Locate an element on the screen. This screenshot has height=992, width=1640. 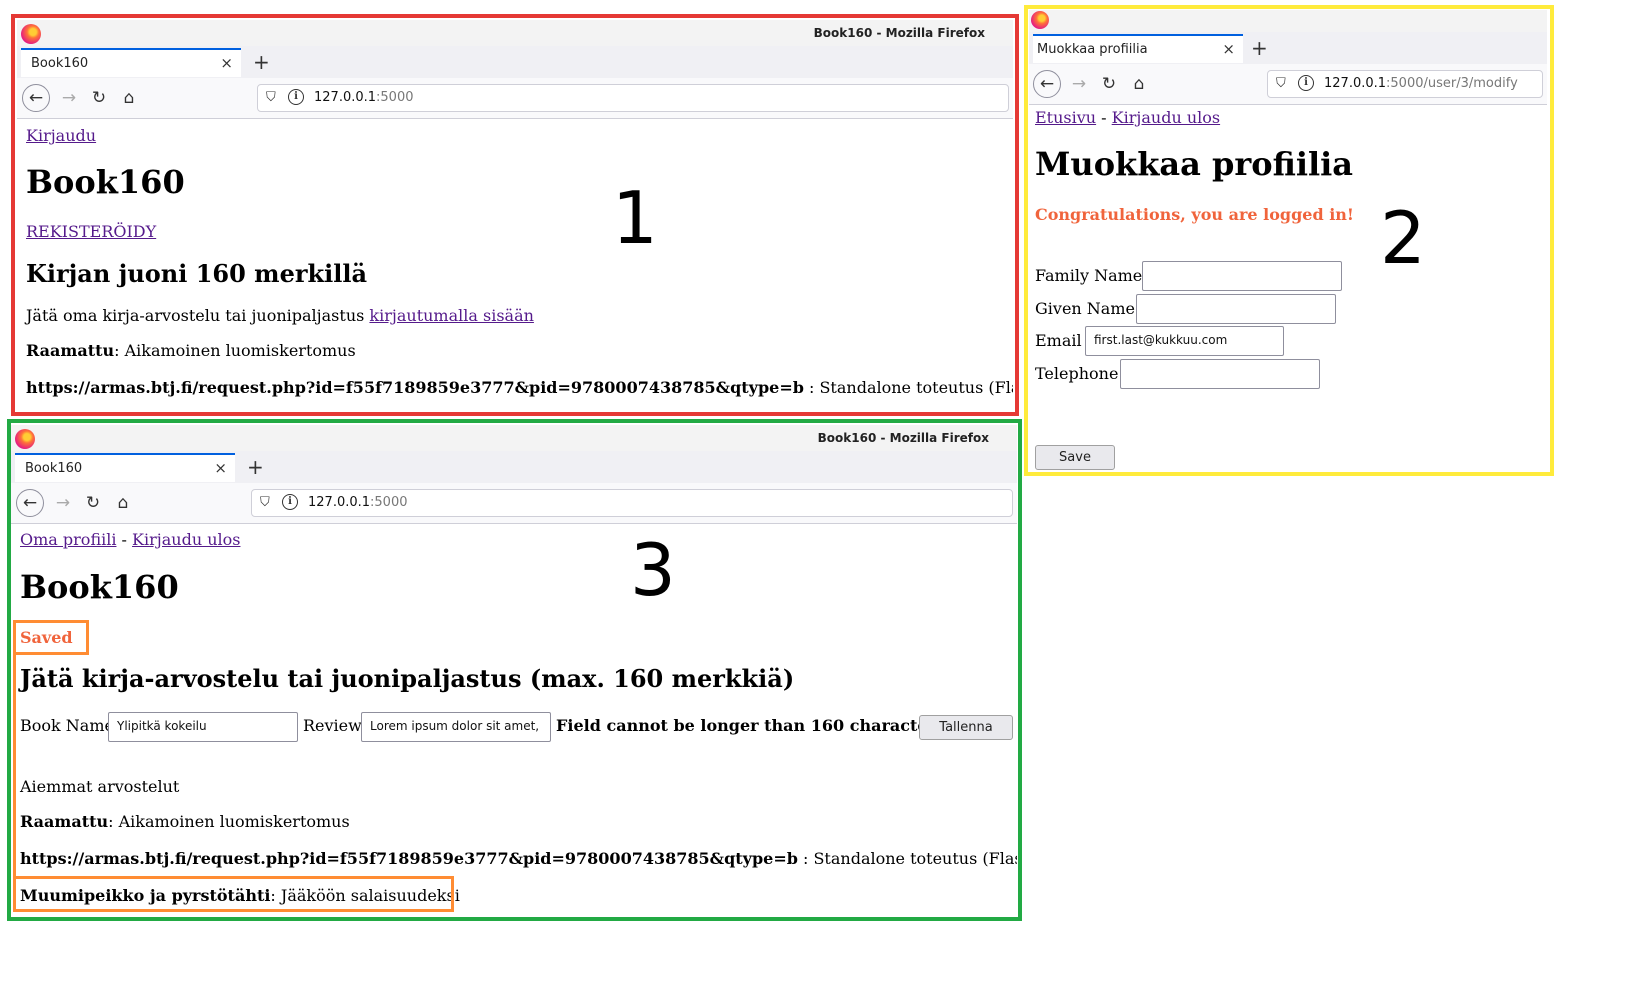
highlight-box-form is located at coordinates (14, 765).